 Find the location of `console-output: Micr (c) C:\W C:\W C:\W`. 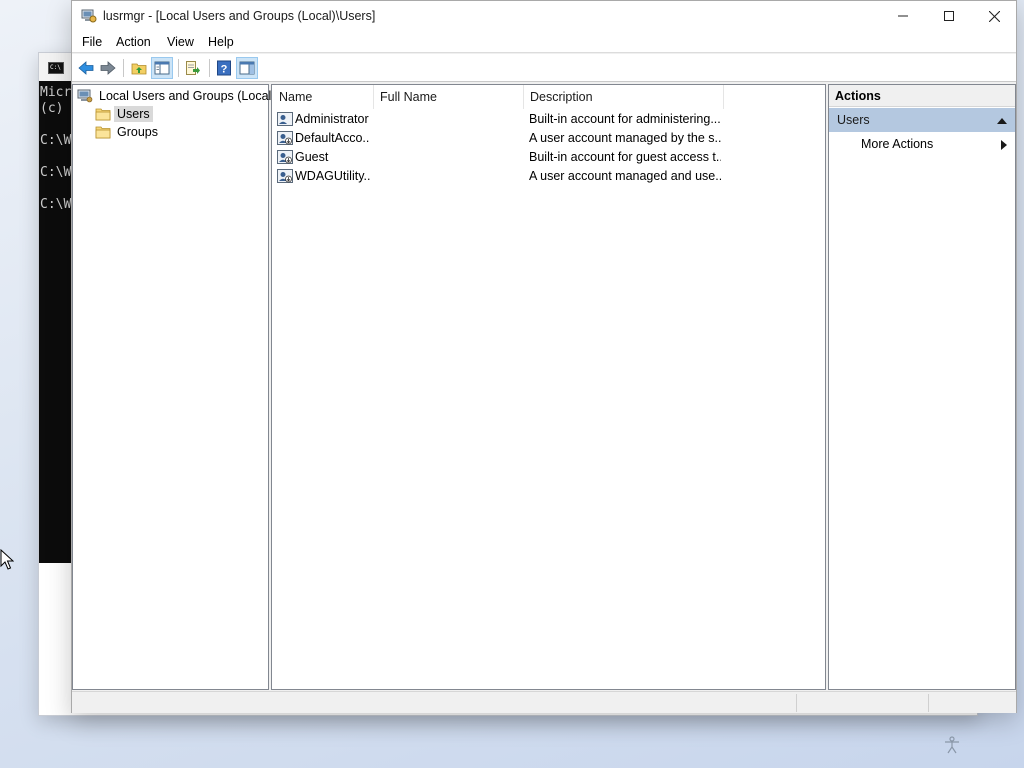

console-output: Micr (c) C:\W C:\W C:\W is located at coordinates (56, 322).